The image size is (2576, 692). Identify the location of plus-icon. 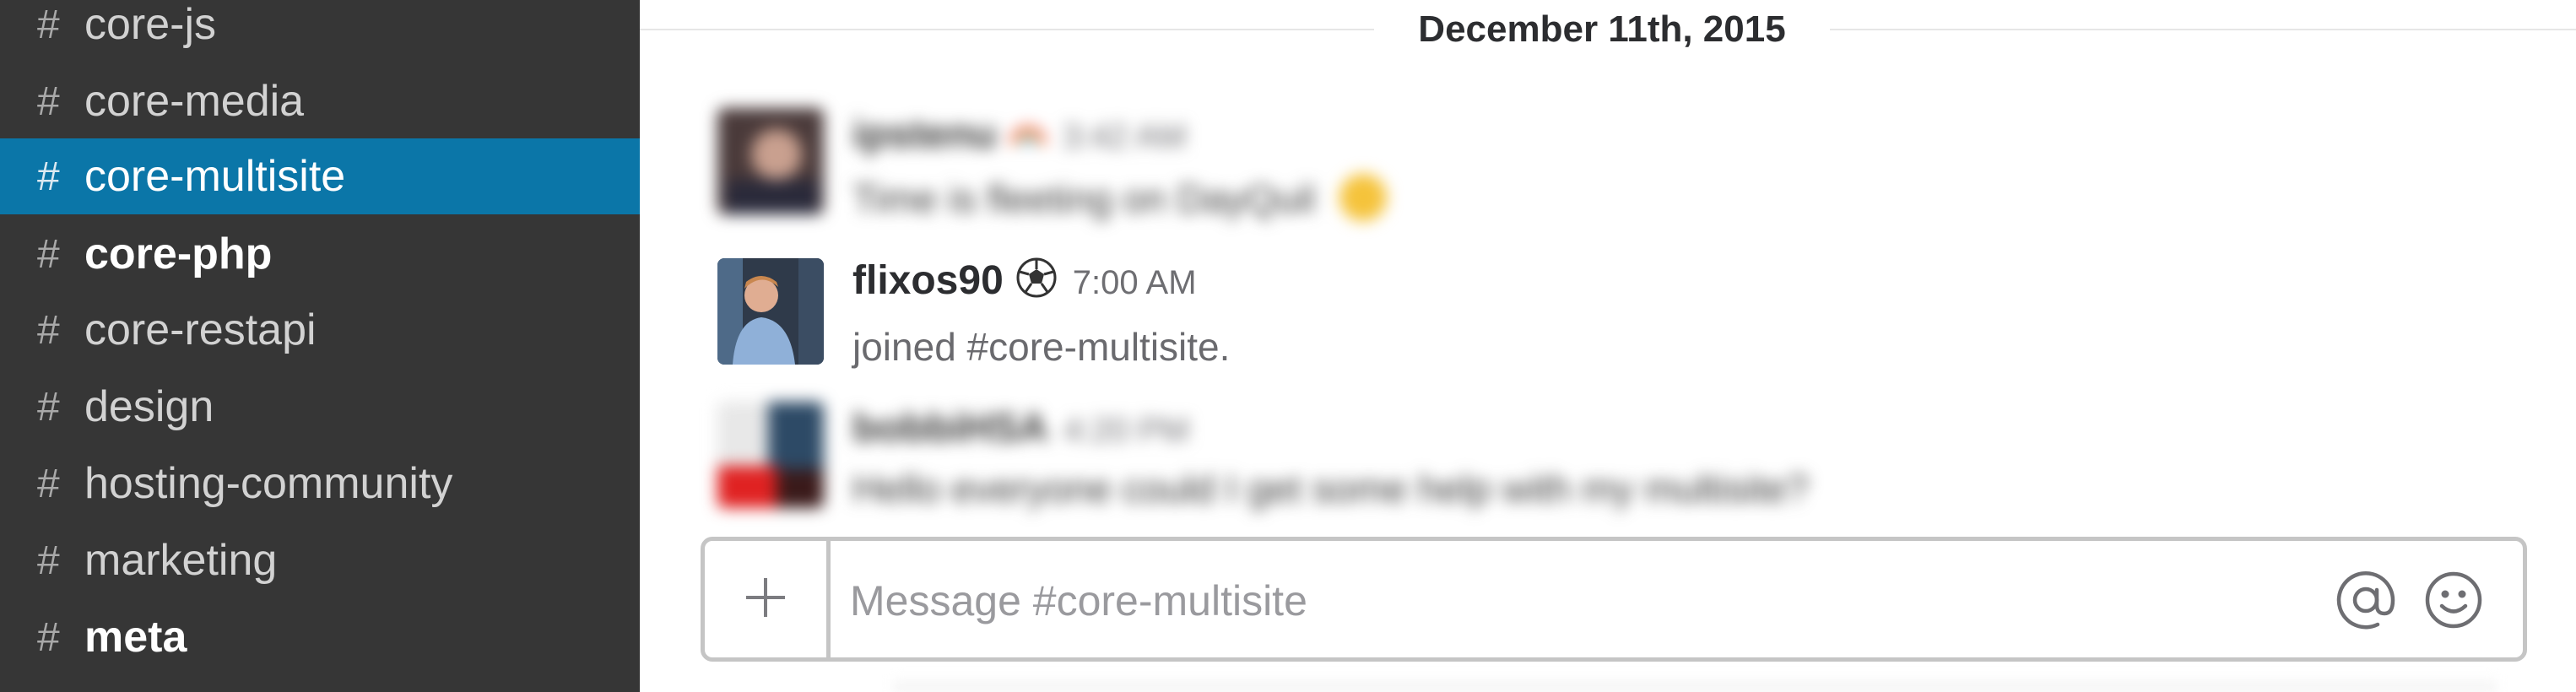
(765, 599).